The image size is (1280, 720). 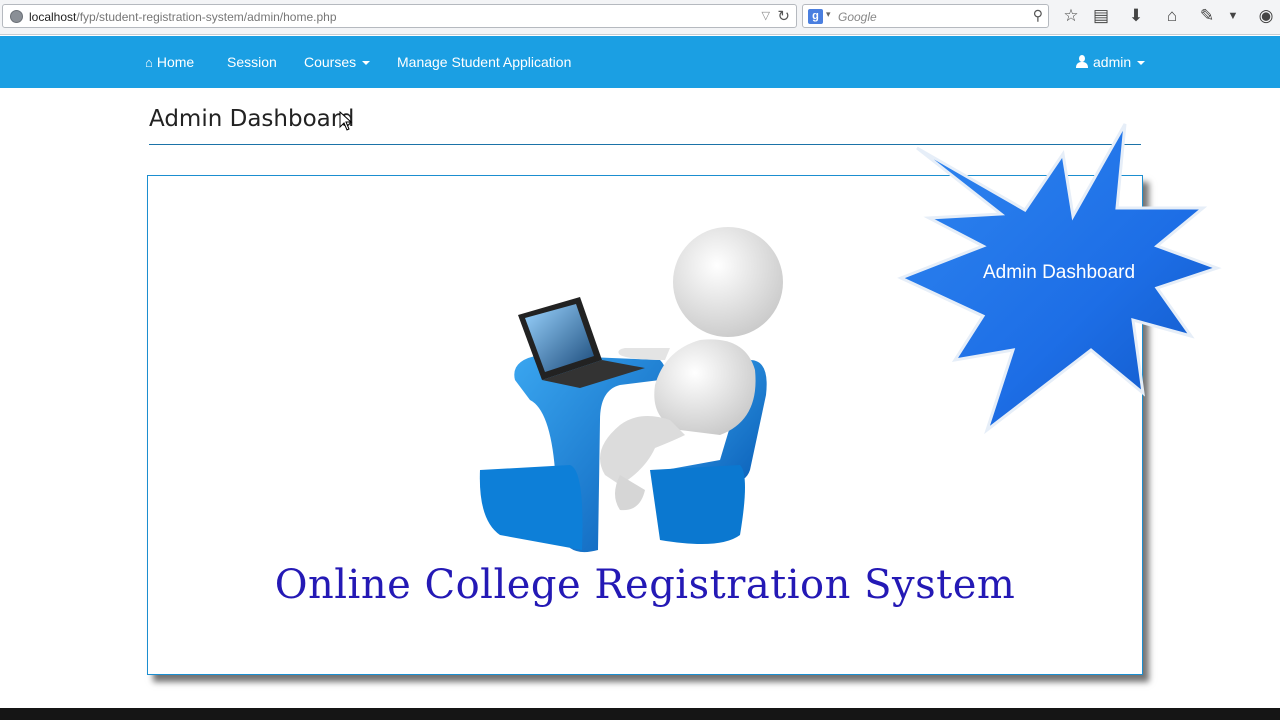 What do you see at coordinates (1038, 15) in the screenshot?
I see `search-icon: ⚲` at bounding box center [1038, 15].